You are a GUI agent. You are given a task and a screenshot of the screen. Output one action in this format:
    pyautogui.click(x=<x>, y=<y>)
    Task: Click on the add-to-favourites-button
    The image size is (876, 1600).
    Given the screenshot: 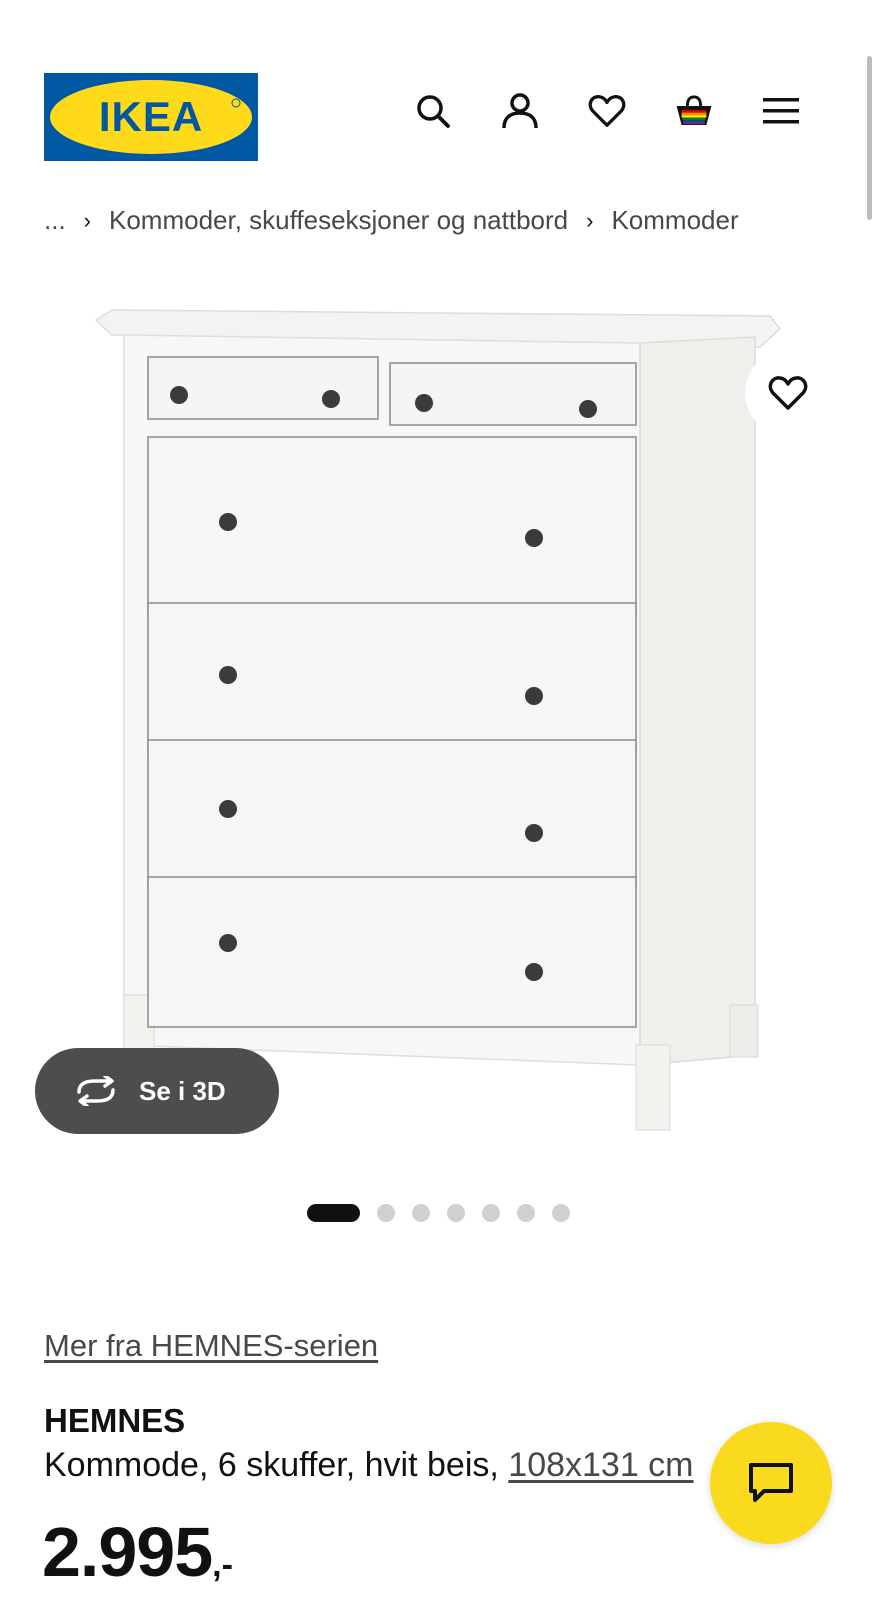 What is the action you would take?
    pyautogui.click(x=788, y=393)
    